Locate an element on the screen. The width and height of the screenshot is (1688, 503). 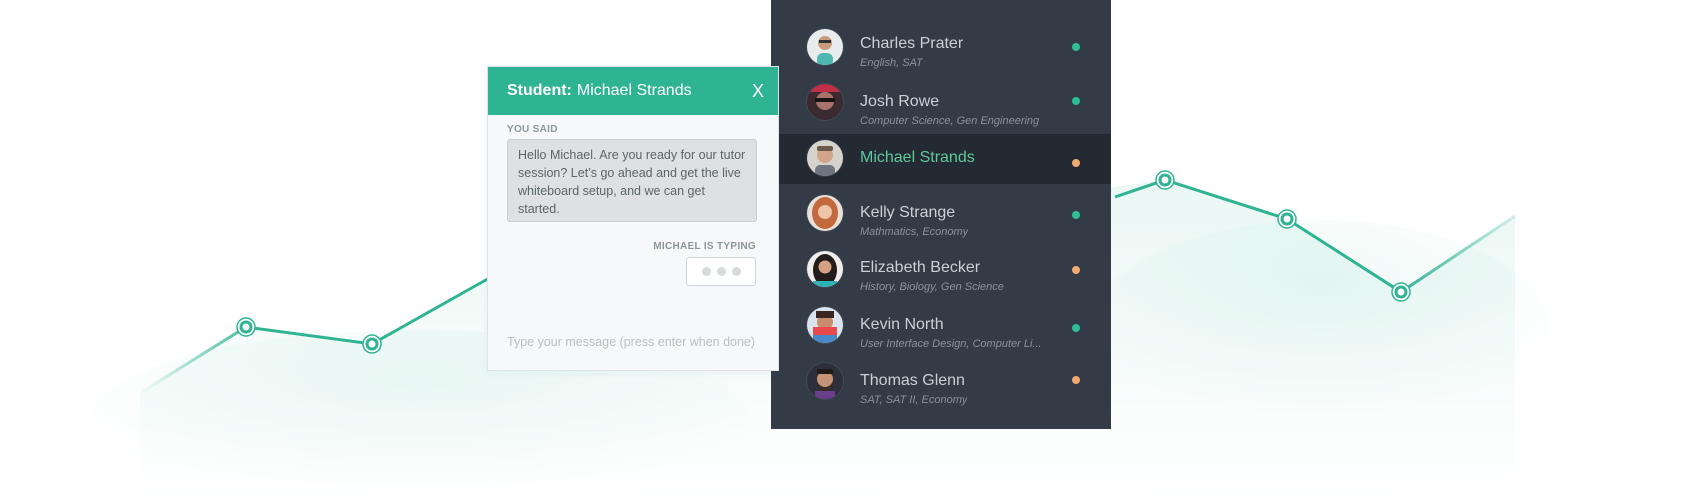
chat-header: Student: Michael Strands X is located at coordinates (633, 91).